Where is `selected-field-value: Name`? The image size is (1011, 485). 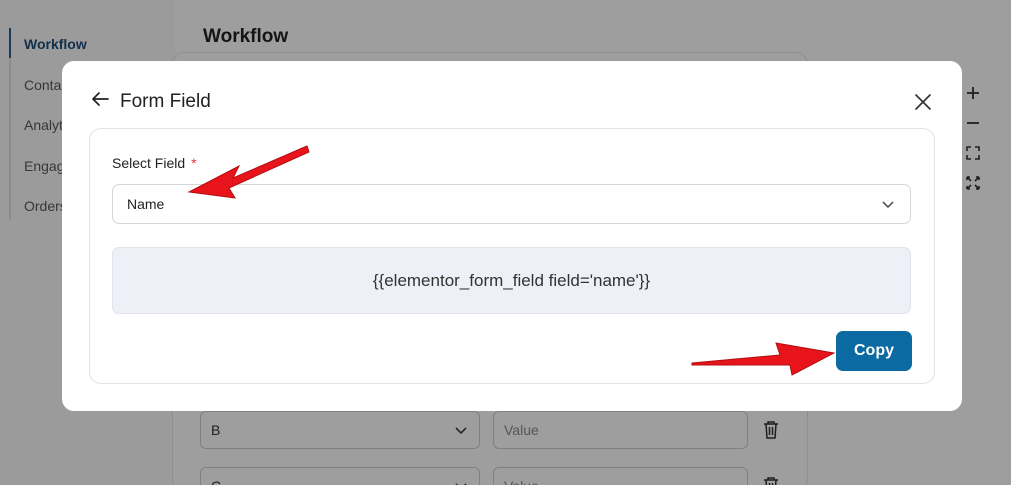
selected-field-value: Name is located at coordinates (146, 204).